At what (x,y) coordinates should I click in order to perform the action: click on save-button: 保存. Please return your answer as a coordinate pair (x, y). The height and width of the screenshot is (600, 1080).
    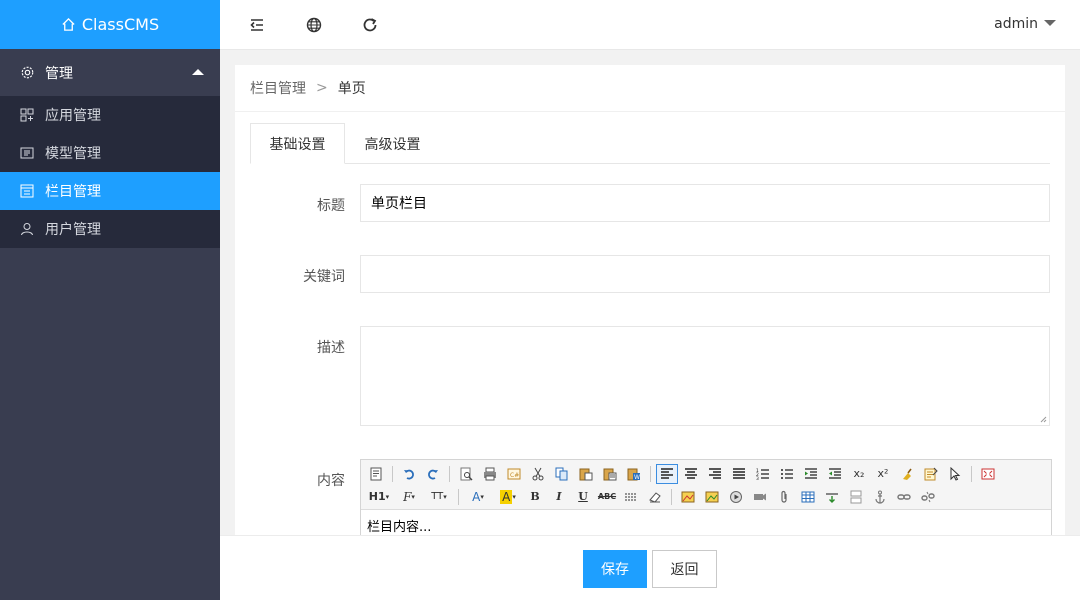
    Looking at the image, I should click on (615, 569).